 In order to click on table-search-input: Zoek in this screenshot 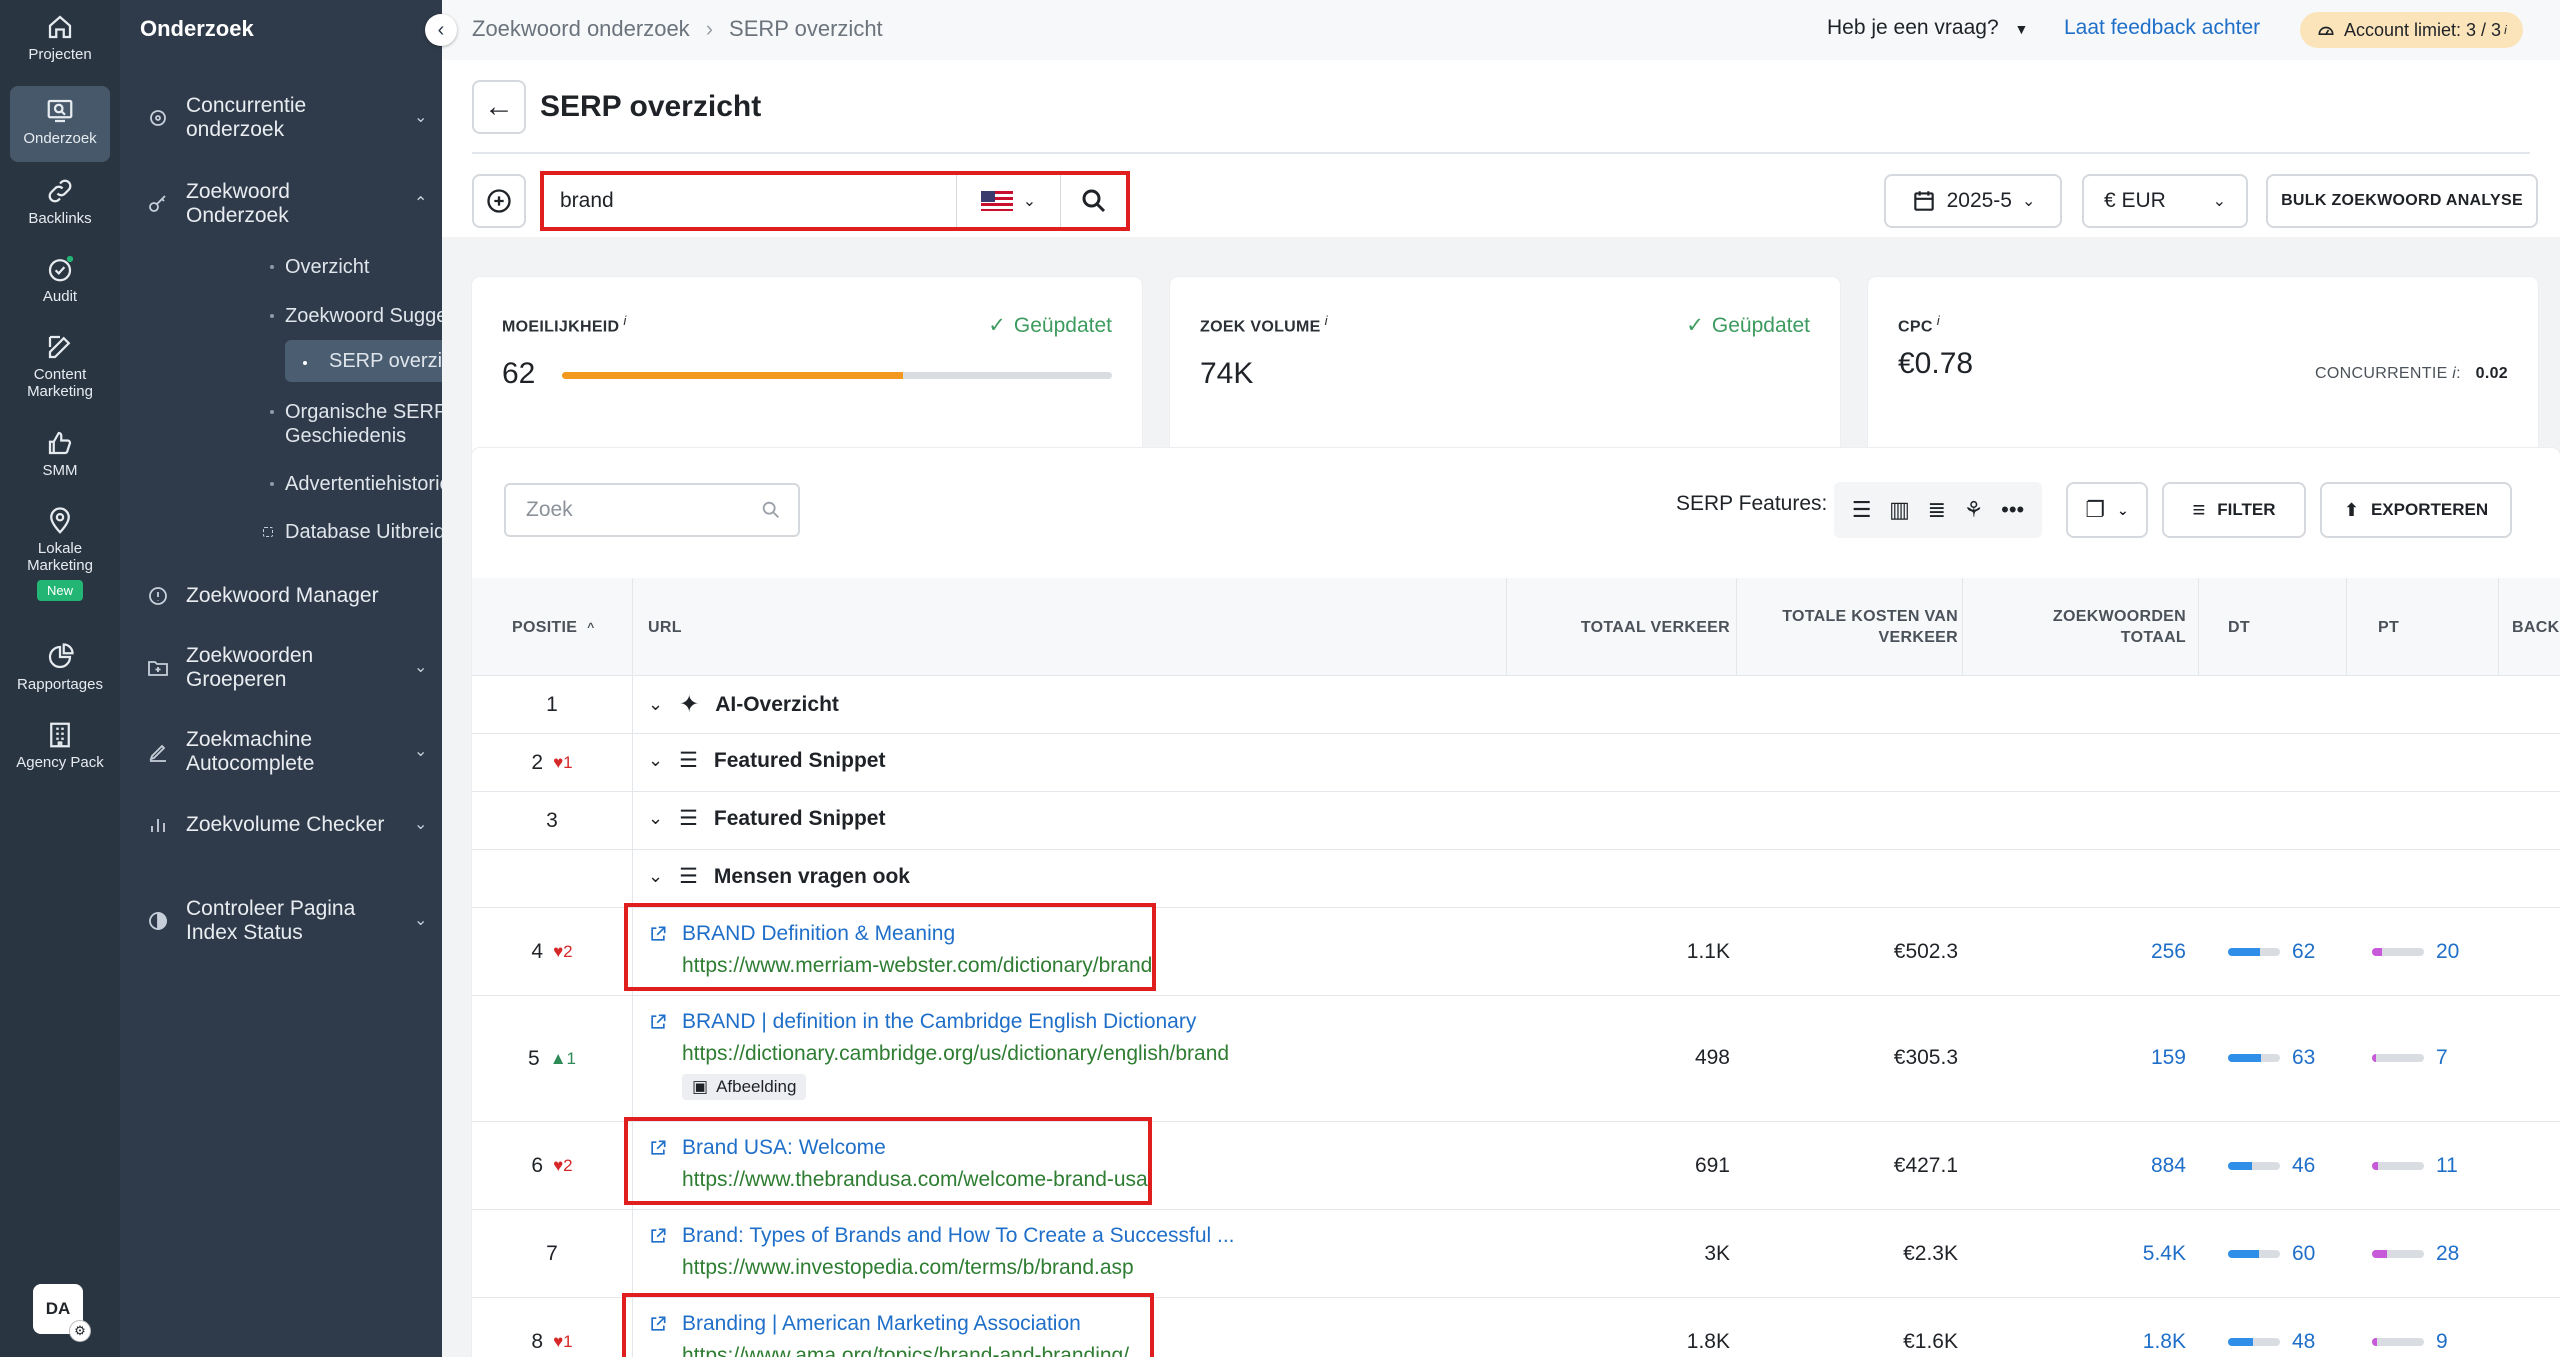, I will do `click(652, 510)`.